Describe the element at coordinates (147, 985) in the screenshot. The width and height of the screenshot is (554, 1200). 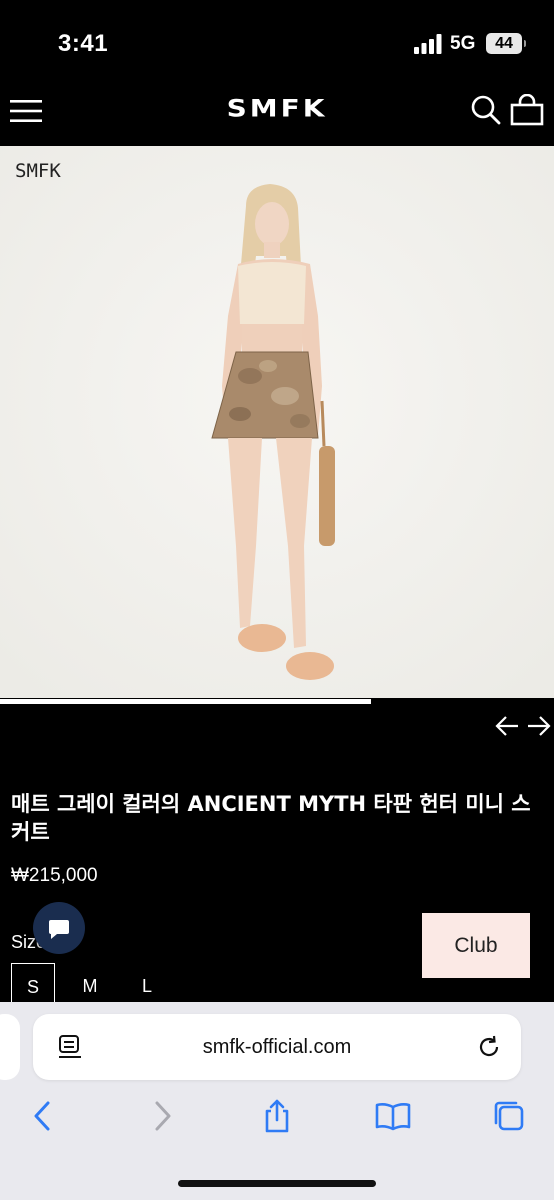
I see `size-option-l: L` at that location.